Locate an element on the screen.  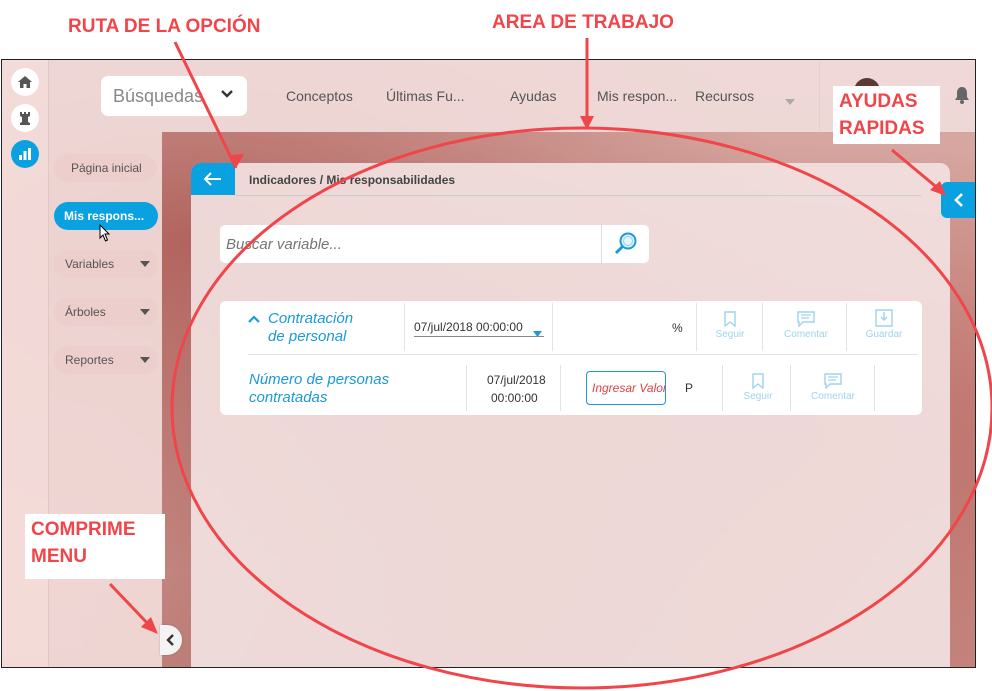
bell-icon is located at coordinates (962, 97).